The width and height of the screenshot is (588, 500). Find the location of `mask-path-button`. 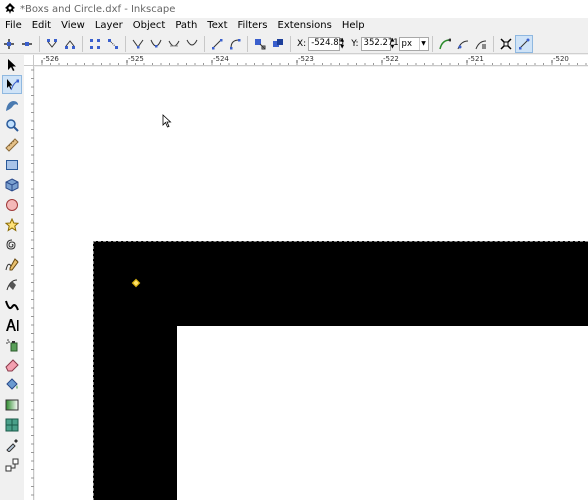

mask-path-button is located at coordinates (481, 44).